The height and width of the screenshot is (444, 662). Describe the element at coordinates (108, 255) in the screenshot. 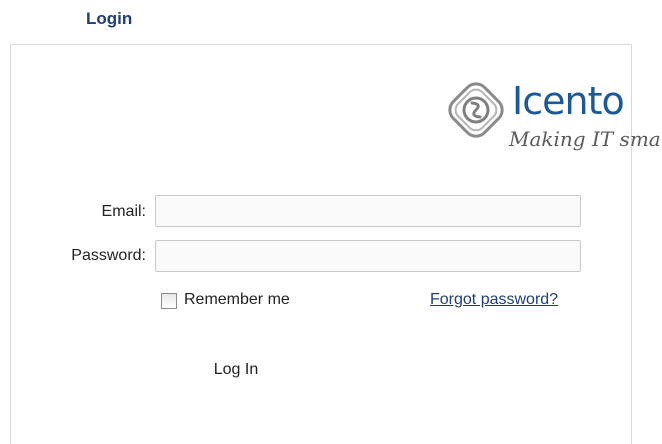

I see `password-label: Password:` at that location.